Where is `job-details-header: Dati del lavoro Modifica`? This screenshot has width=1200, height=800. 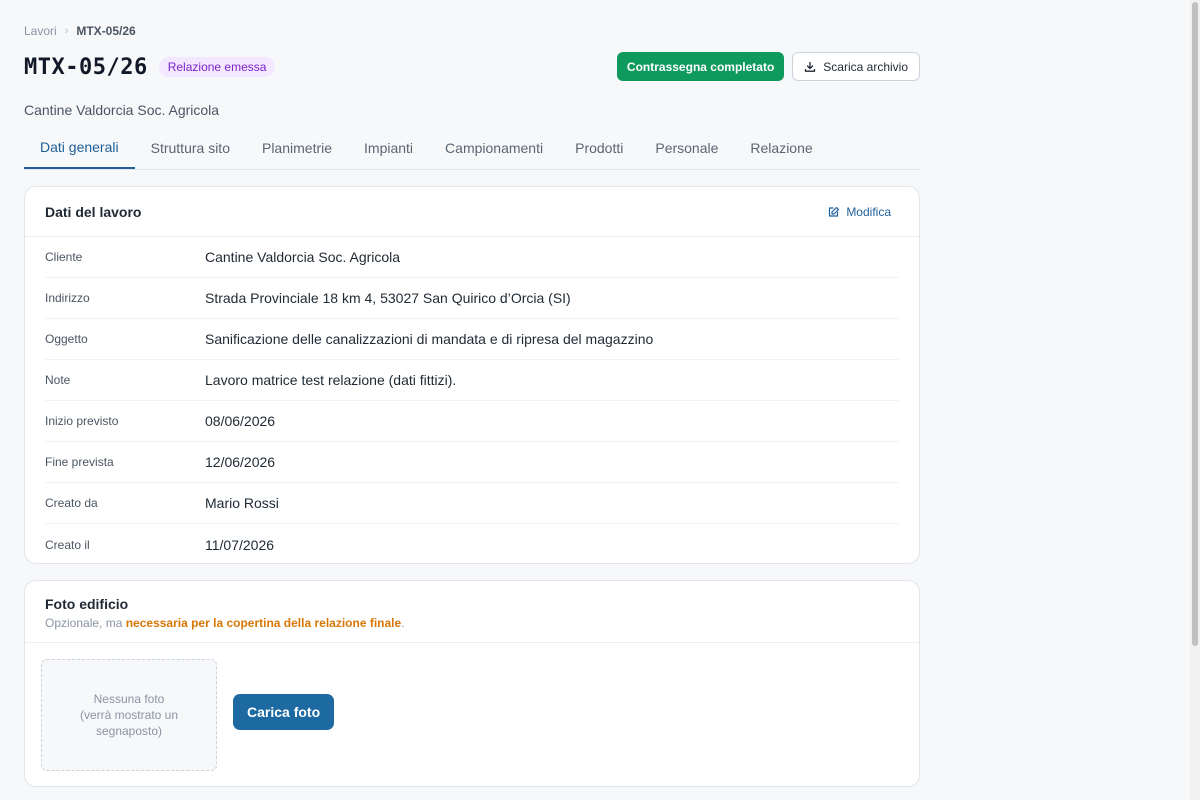 job-details-header: Dati del lavoro Modifica is located at coordinates (472, 212).